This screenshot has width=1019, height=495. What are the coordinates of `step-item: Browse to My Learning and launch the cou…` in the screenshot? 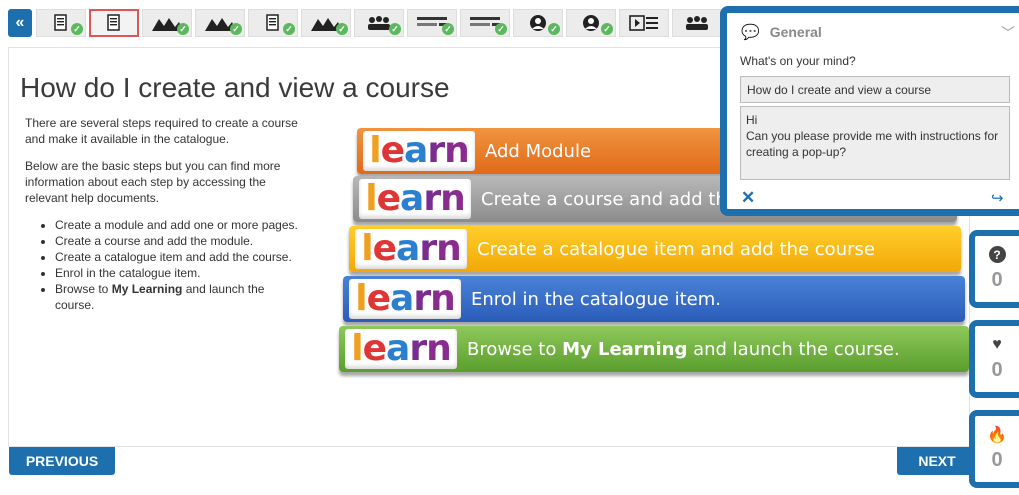 It's located at (180, 297).